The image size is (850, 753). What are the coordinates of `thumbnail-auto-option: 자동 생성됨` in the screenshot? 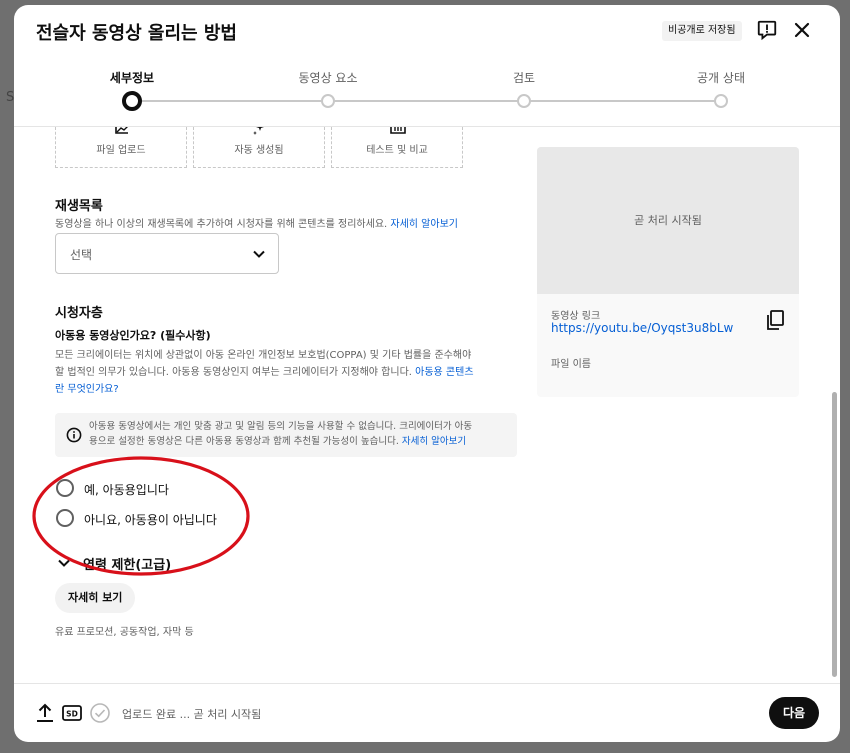 It's located at (259, 147).